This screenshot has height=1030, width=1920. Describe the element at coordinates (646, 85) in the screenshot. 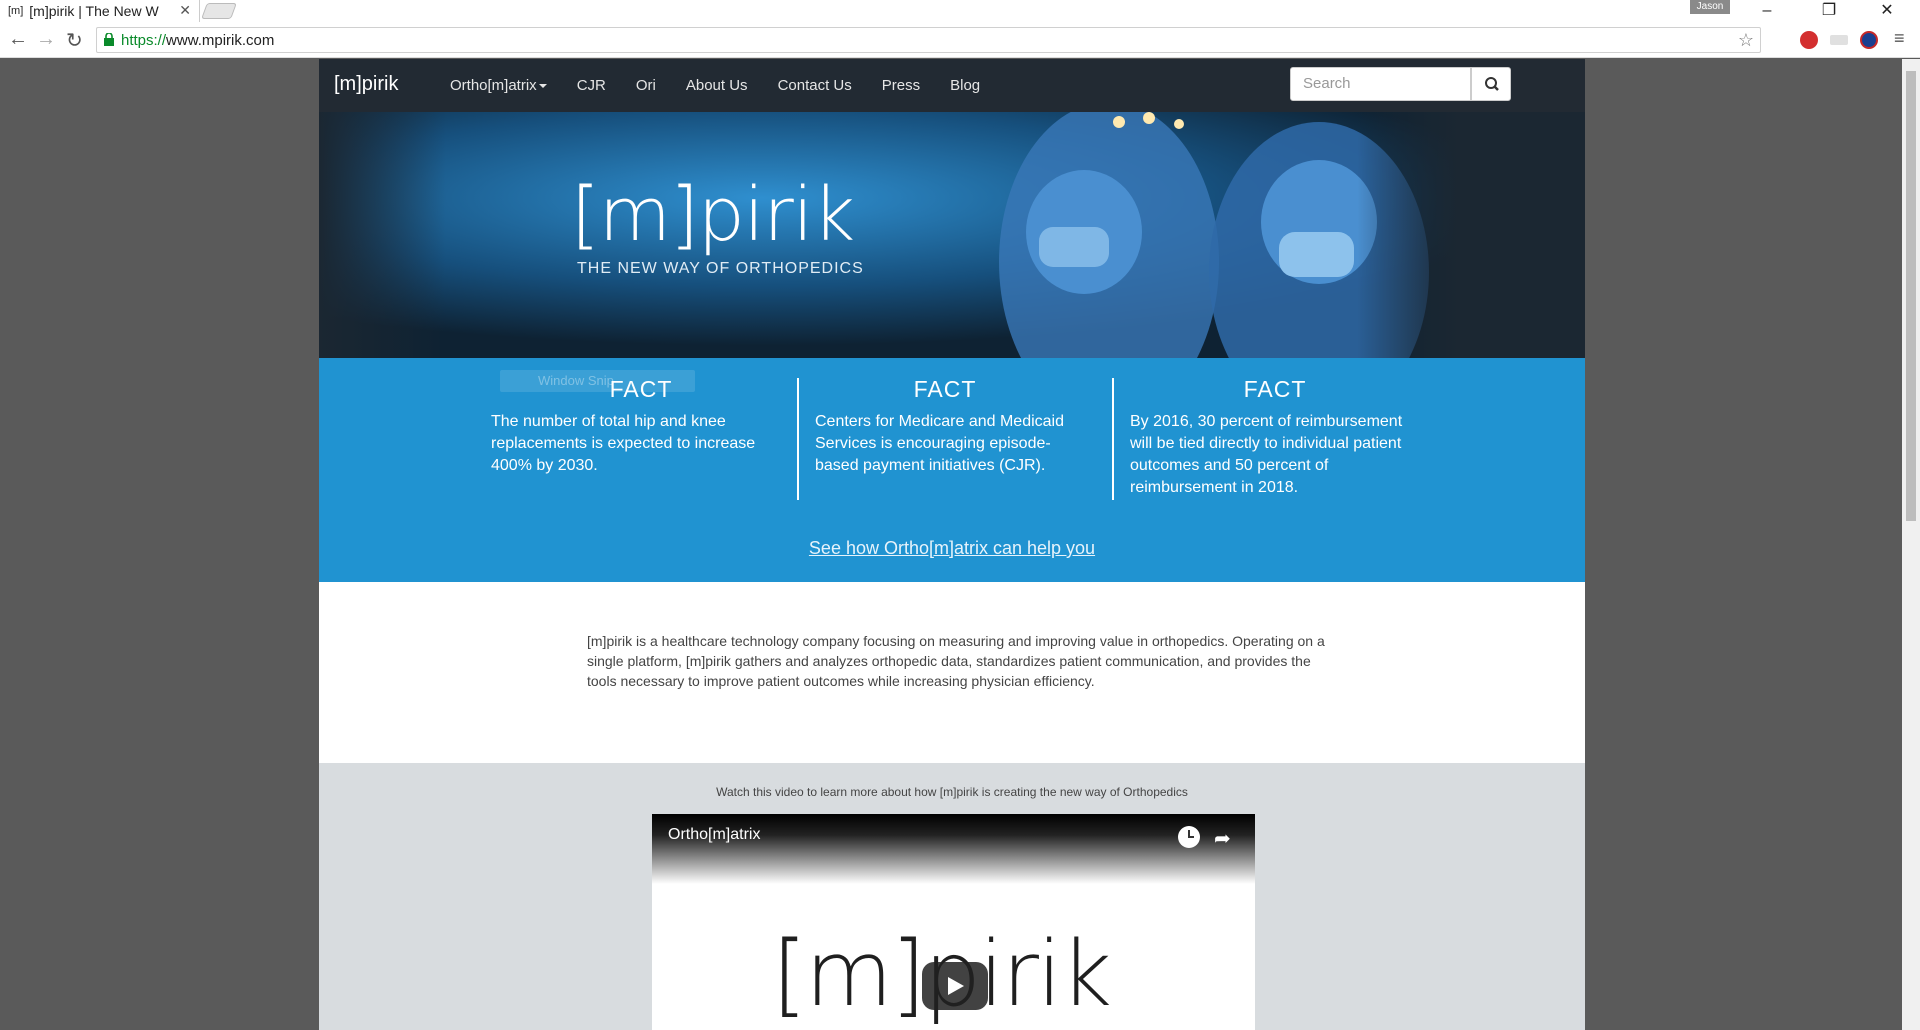

I see `nav-ori: Ori` at that location.